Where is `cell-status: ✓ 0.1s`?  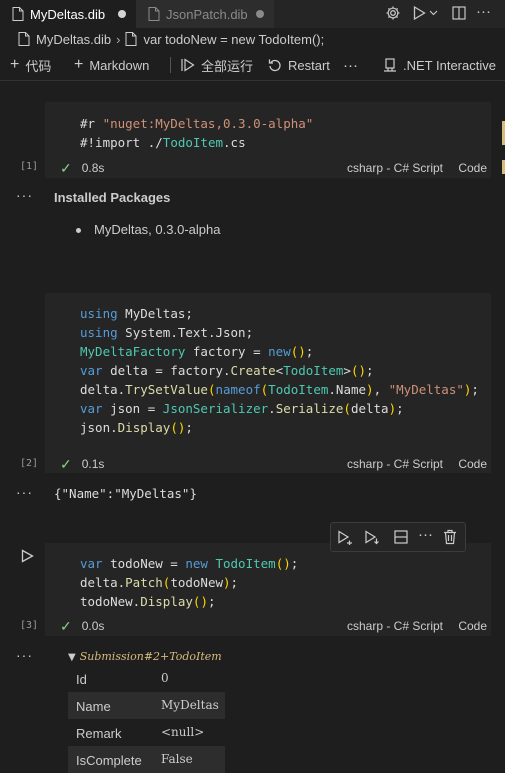
cell-status: ✓ 0.1s is located at coordinates (82, 464).